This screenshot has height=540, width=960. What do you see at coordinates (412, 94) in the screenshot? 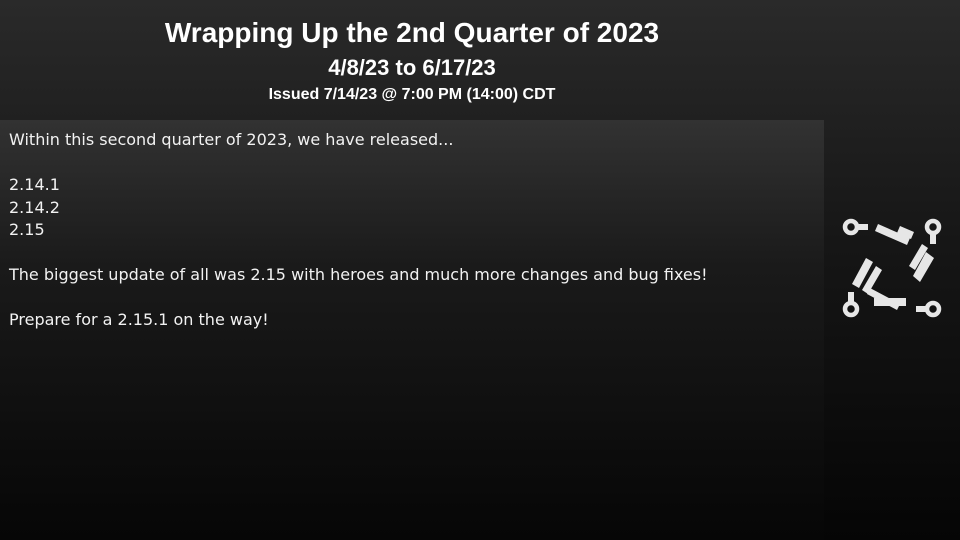
I see `issued-timestamp: Issued 7/14/23 @ 7:00 PM (14:00) CDT` at bounding box center [412, 94].